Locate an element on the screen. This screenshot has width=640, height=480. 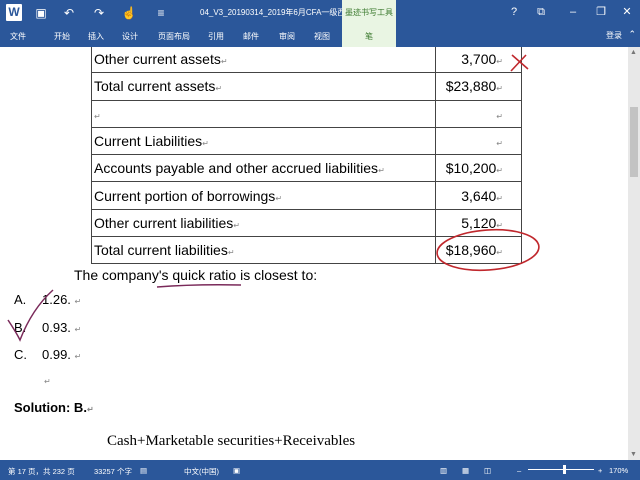
zoom-slider is located at coordinates (561, 469).